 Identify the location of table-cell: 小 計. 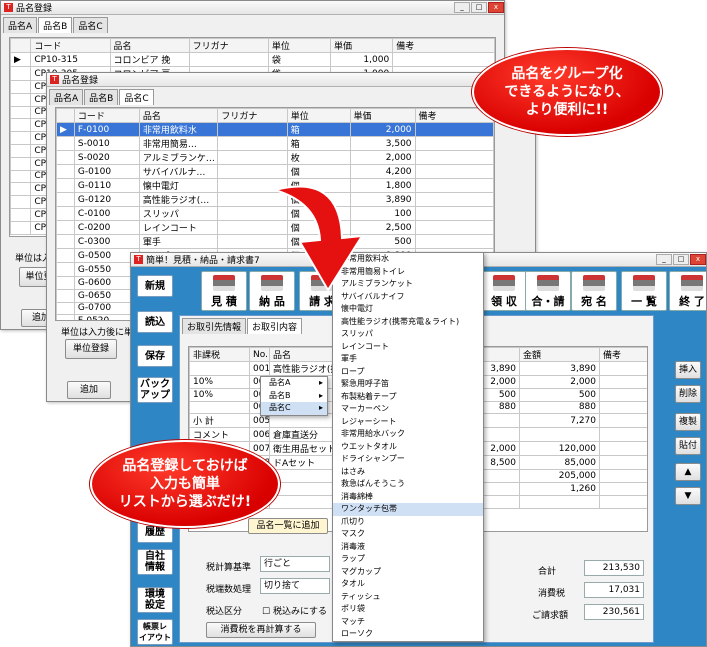
(219, 421).